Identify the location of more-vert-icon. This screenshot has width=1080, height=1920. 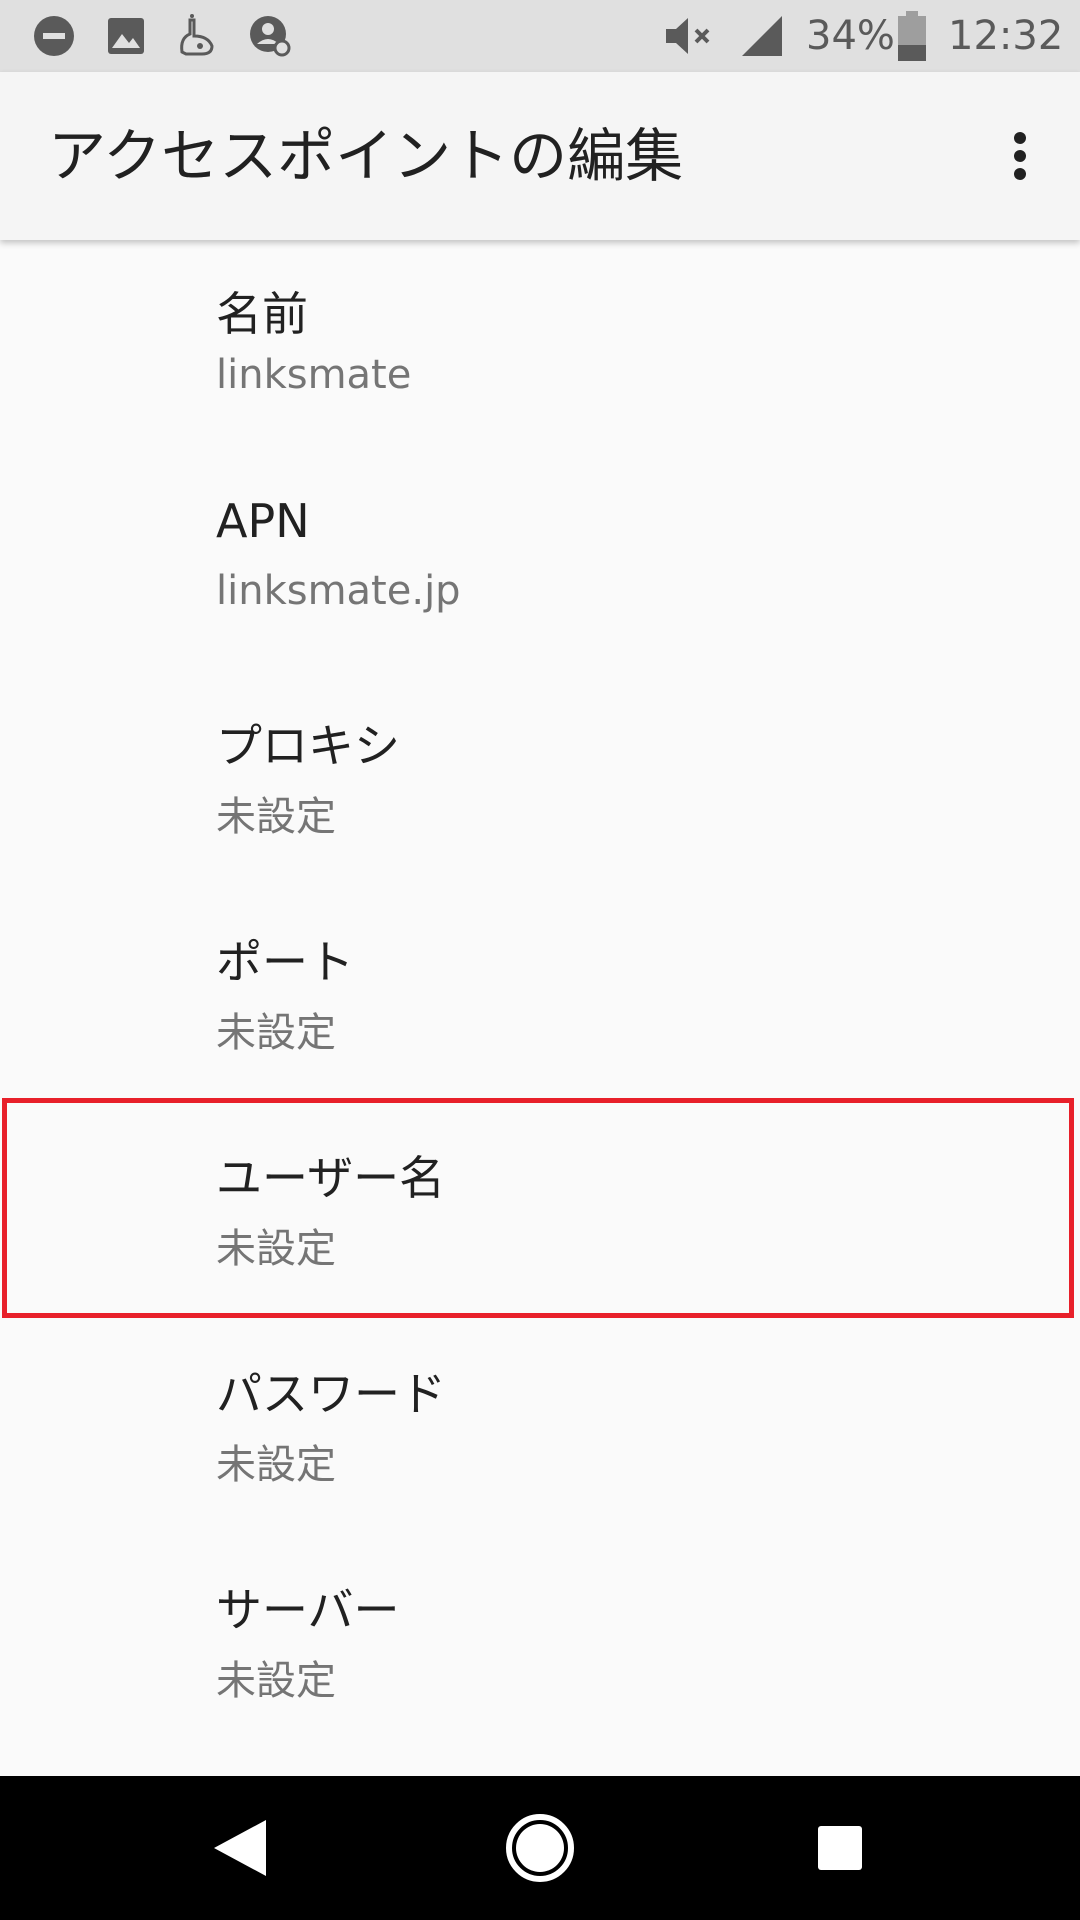
(1020, 156).